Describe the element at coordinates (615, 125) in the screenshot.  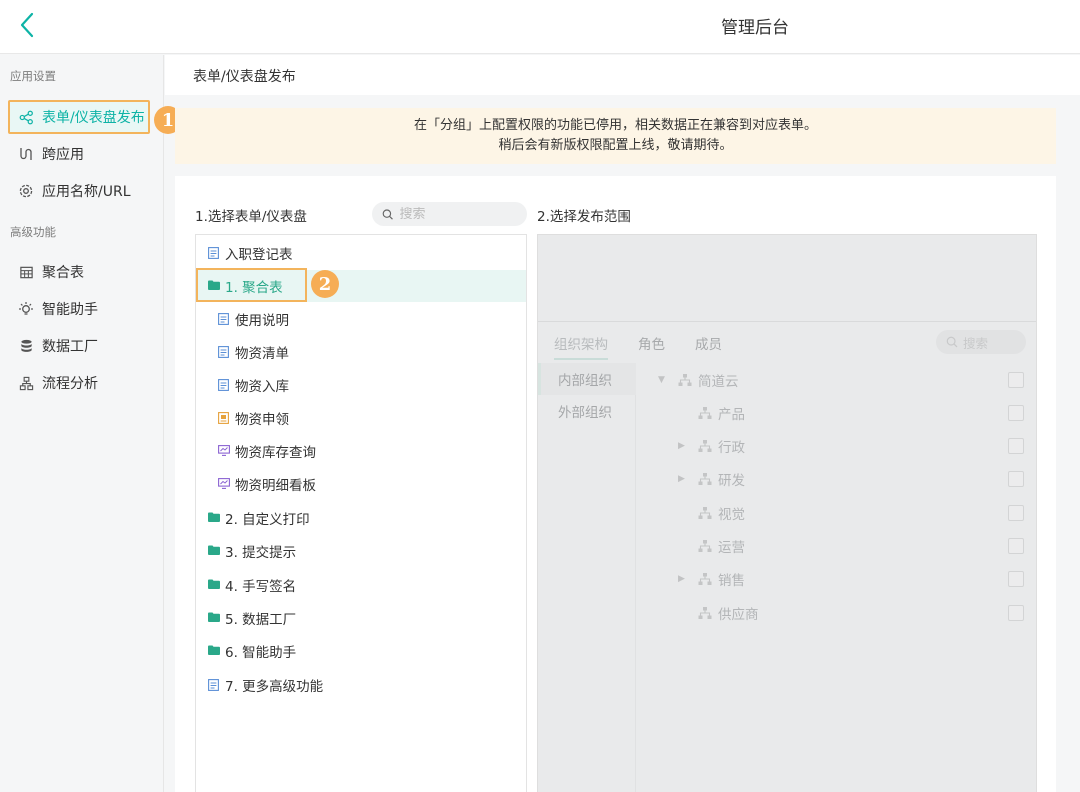
I see `notice-line-1: 在「分组」上配置权限的功能已停用，相关数据正在兼容到对应表单。` at that location.